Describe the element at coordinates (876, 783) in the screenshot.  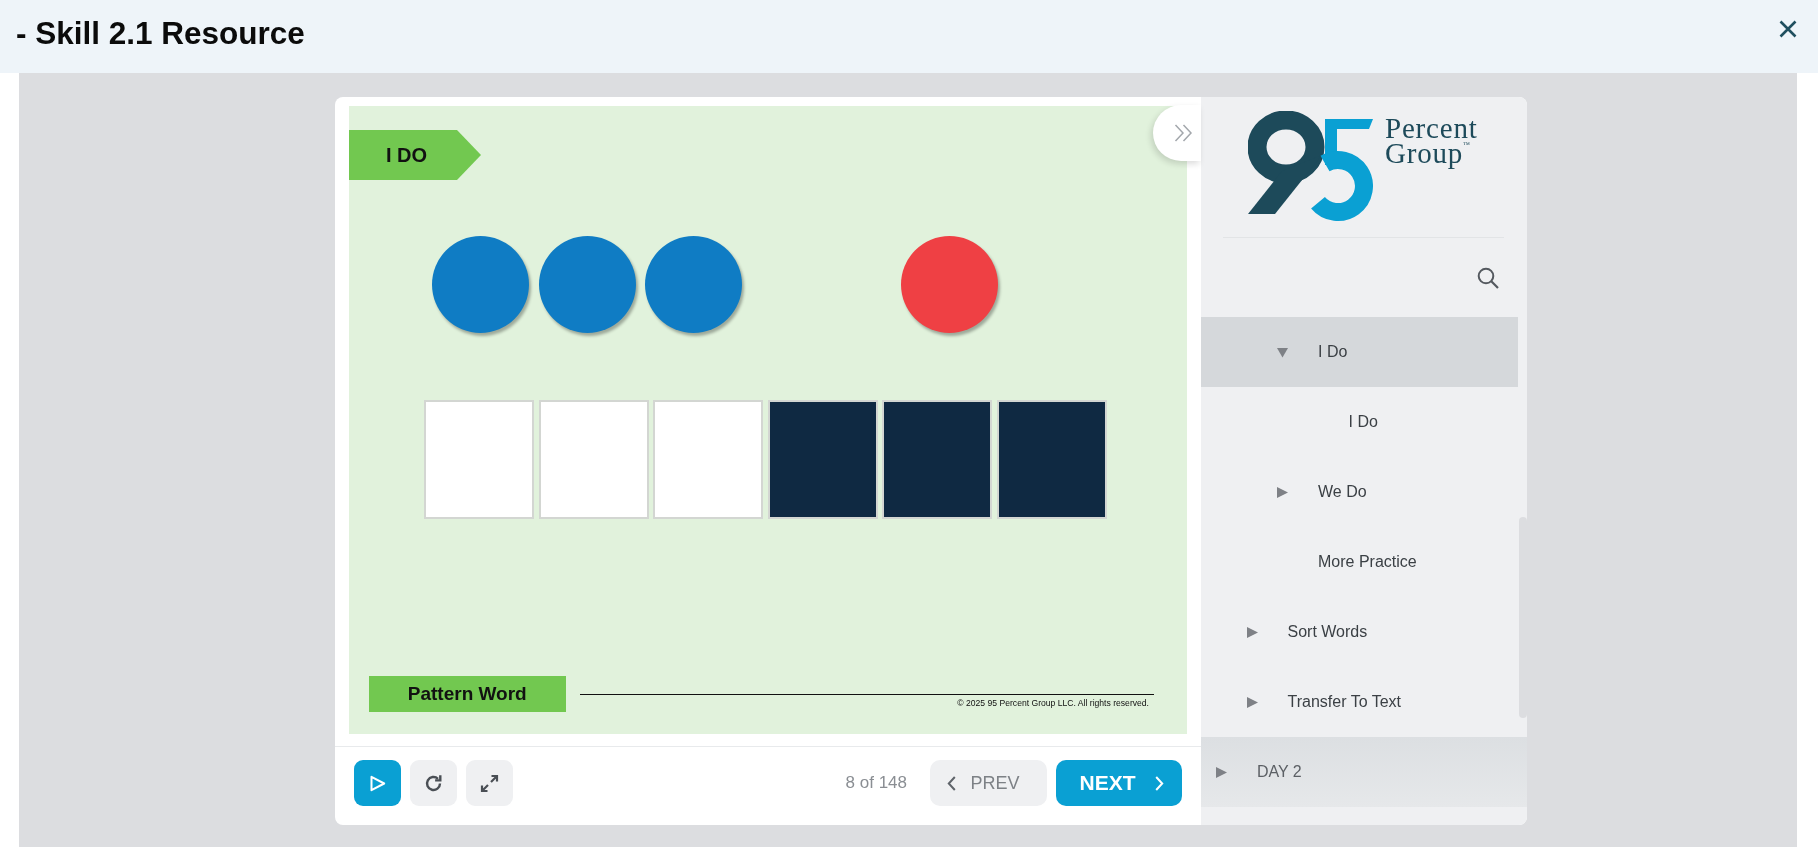
I see `page-counter: 8 of 148` at that location.